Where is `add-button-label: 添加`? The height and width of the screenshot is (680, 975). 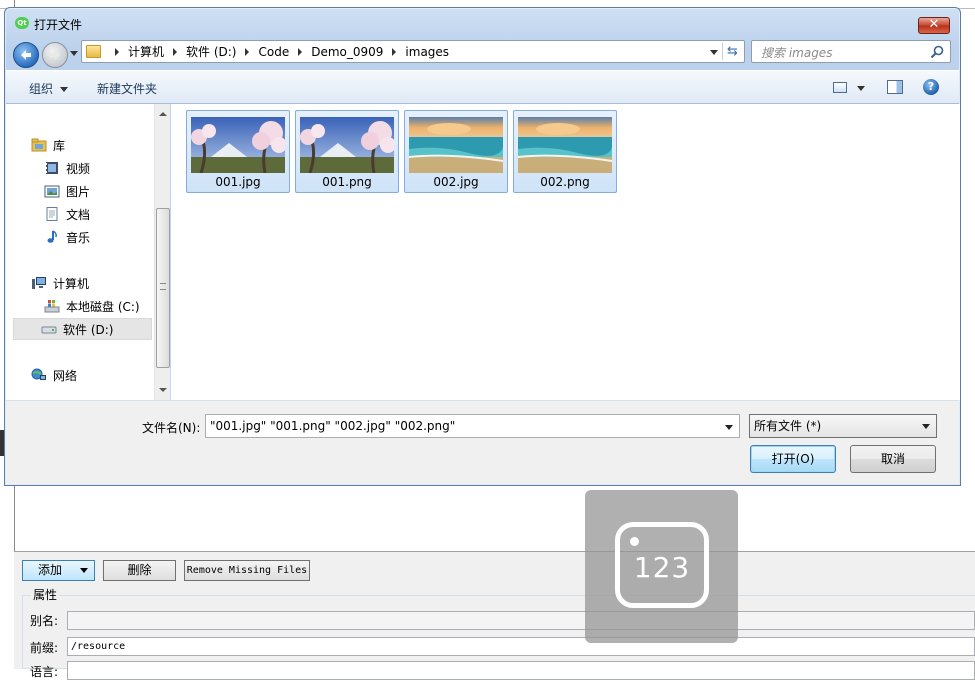
add-button-label: 添加 is located at coordinates (50, 570).